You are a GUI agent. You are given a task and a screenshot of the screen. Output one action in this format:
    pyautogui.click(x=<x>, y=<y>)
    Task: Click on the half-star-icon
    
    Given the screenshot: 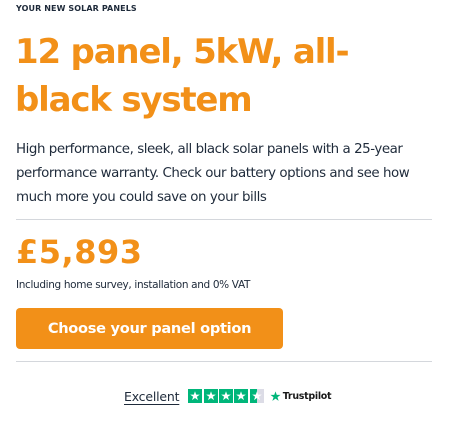 What is the action you would take?
    pyautogui.click(x=256, y=396)
    